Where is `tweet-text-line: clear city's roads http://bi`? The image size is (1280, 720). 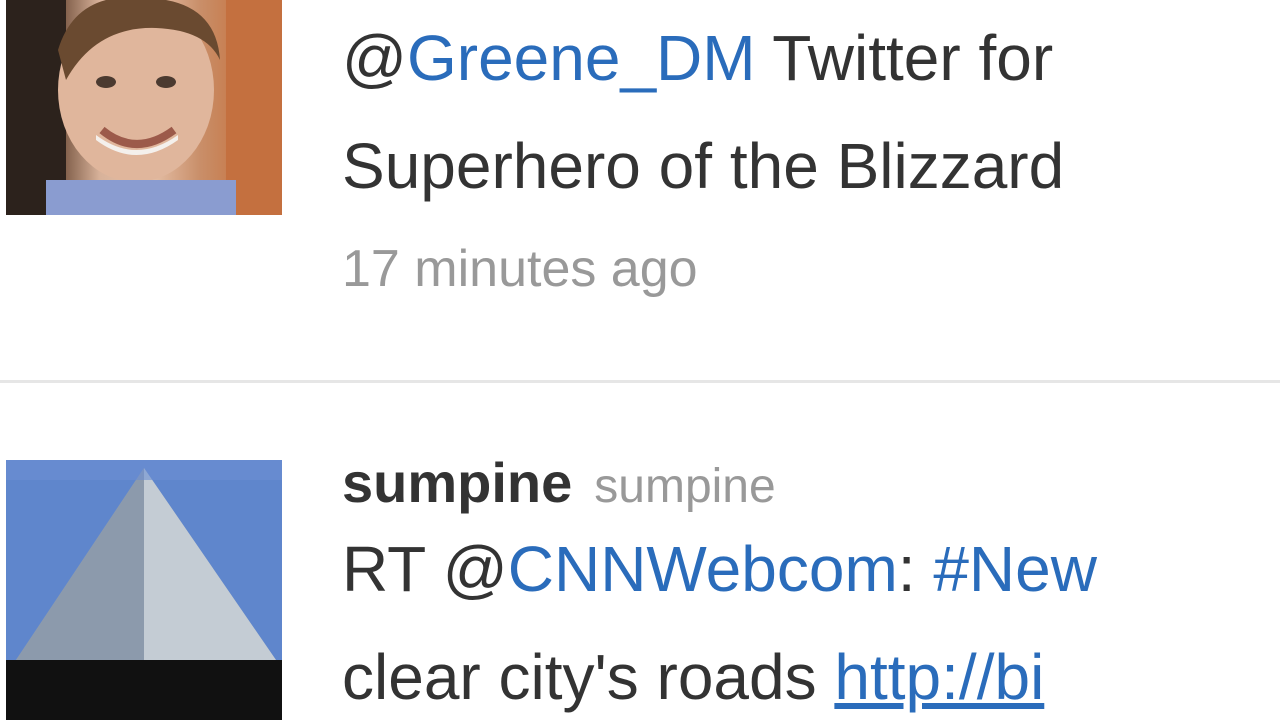
tweet-text-line: clear city's roads http://bi is located at coordinates (811, 671).